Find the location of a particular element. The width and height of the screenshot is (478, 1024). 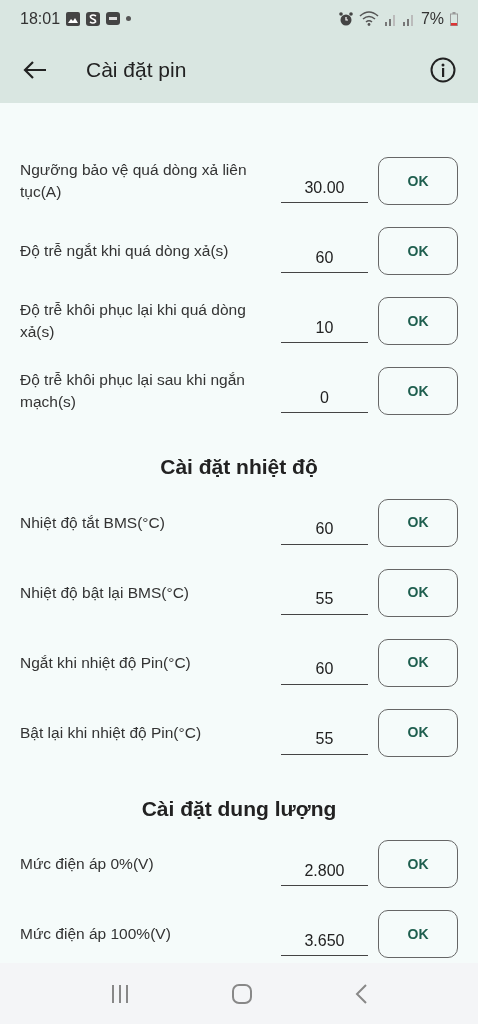

setting-label: Độ trễ khôi phục lại sau khi ngắn mạch(s) is located at coordinates (133, 391).